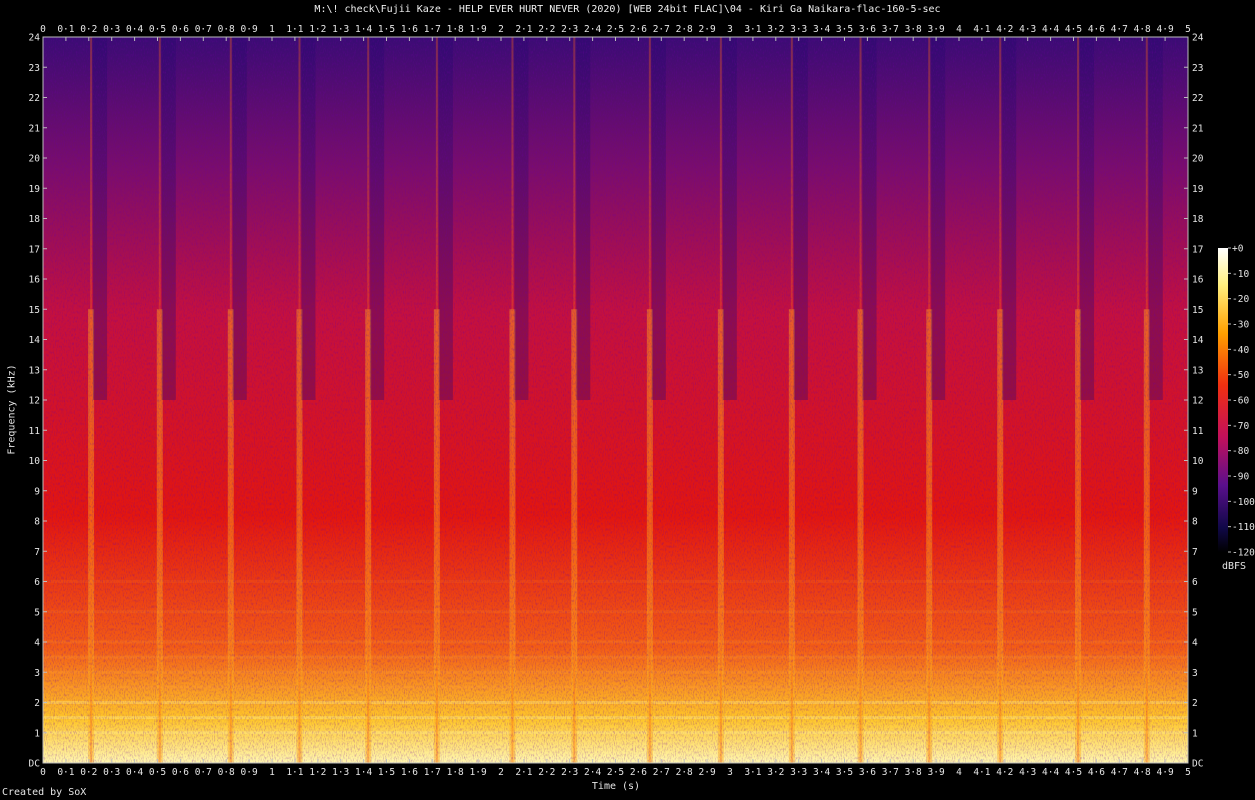  What do you see at coordinates (432, 772) in the screenshot?
I see `x-tick-label-bottom: 1·7` at bounding box center [432, 772].